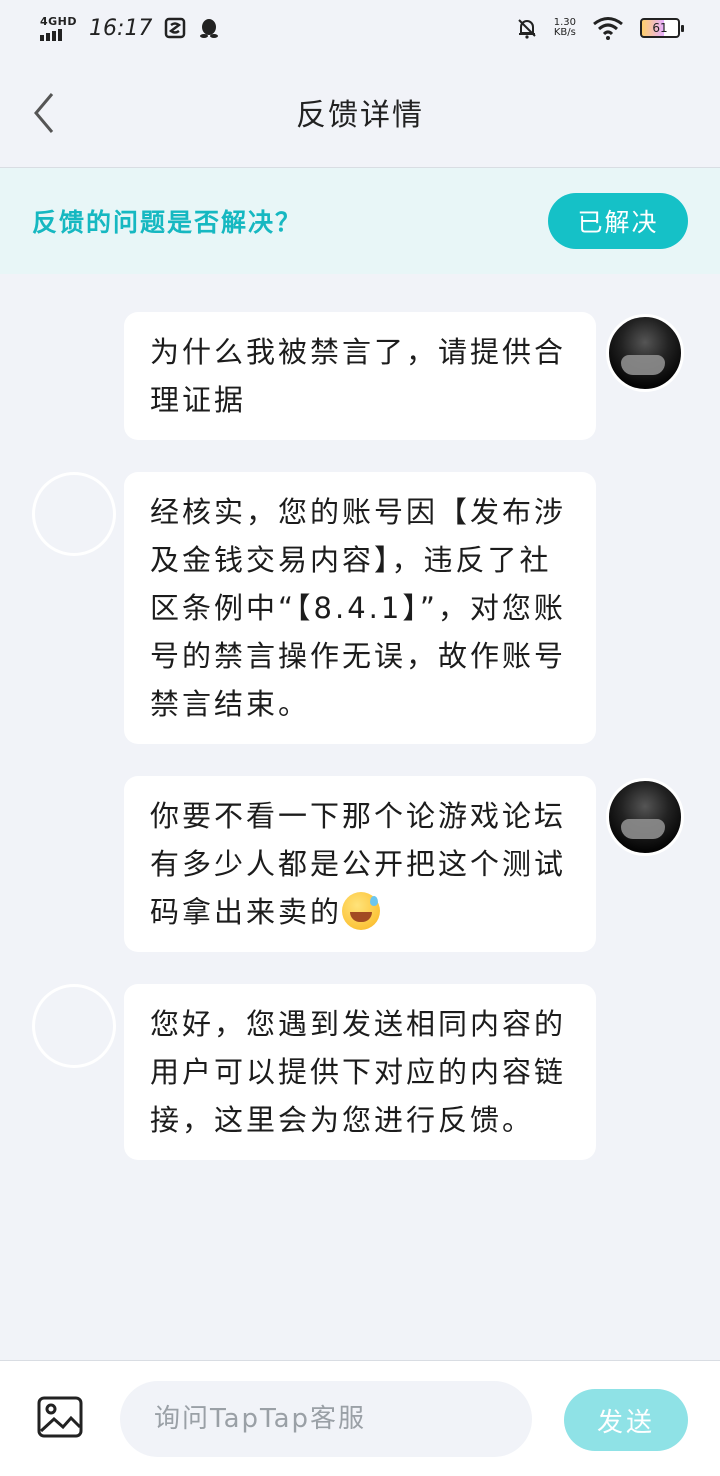 The height and width of the screenshot is (1476, 720). I want to click on image-upload-icon, so click(60, 1417).